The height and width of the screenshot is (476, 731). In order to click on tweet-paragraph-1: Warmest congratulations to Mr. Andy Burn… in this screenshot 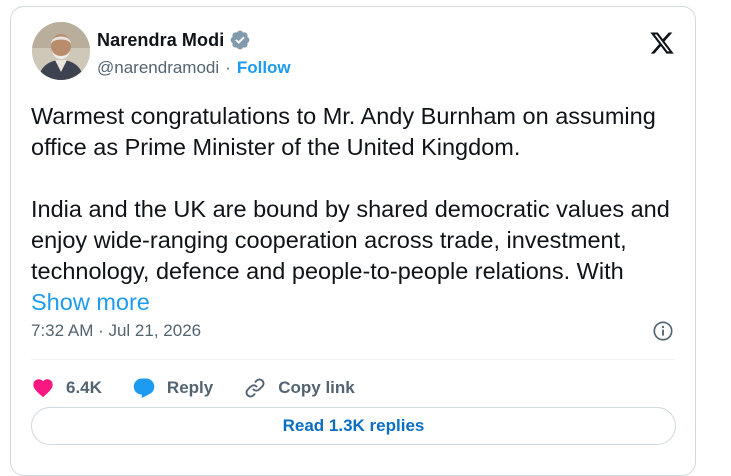, I will do `click(343, 131)`.